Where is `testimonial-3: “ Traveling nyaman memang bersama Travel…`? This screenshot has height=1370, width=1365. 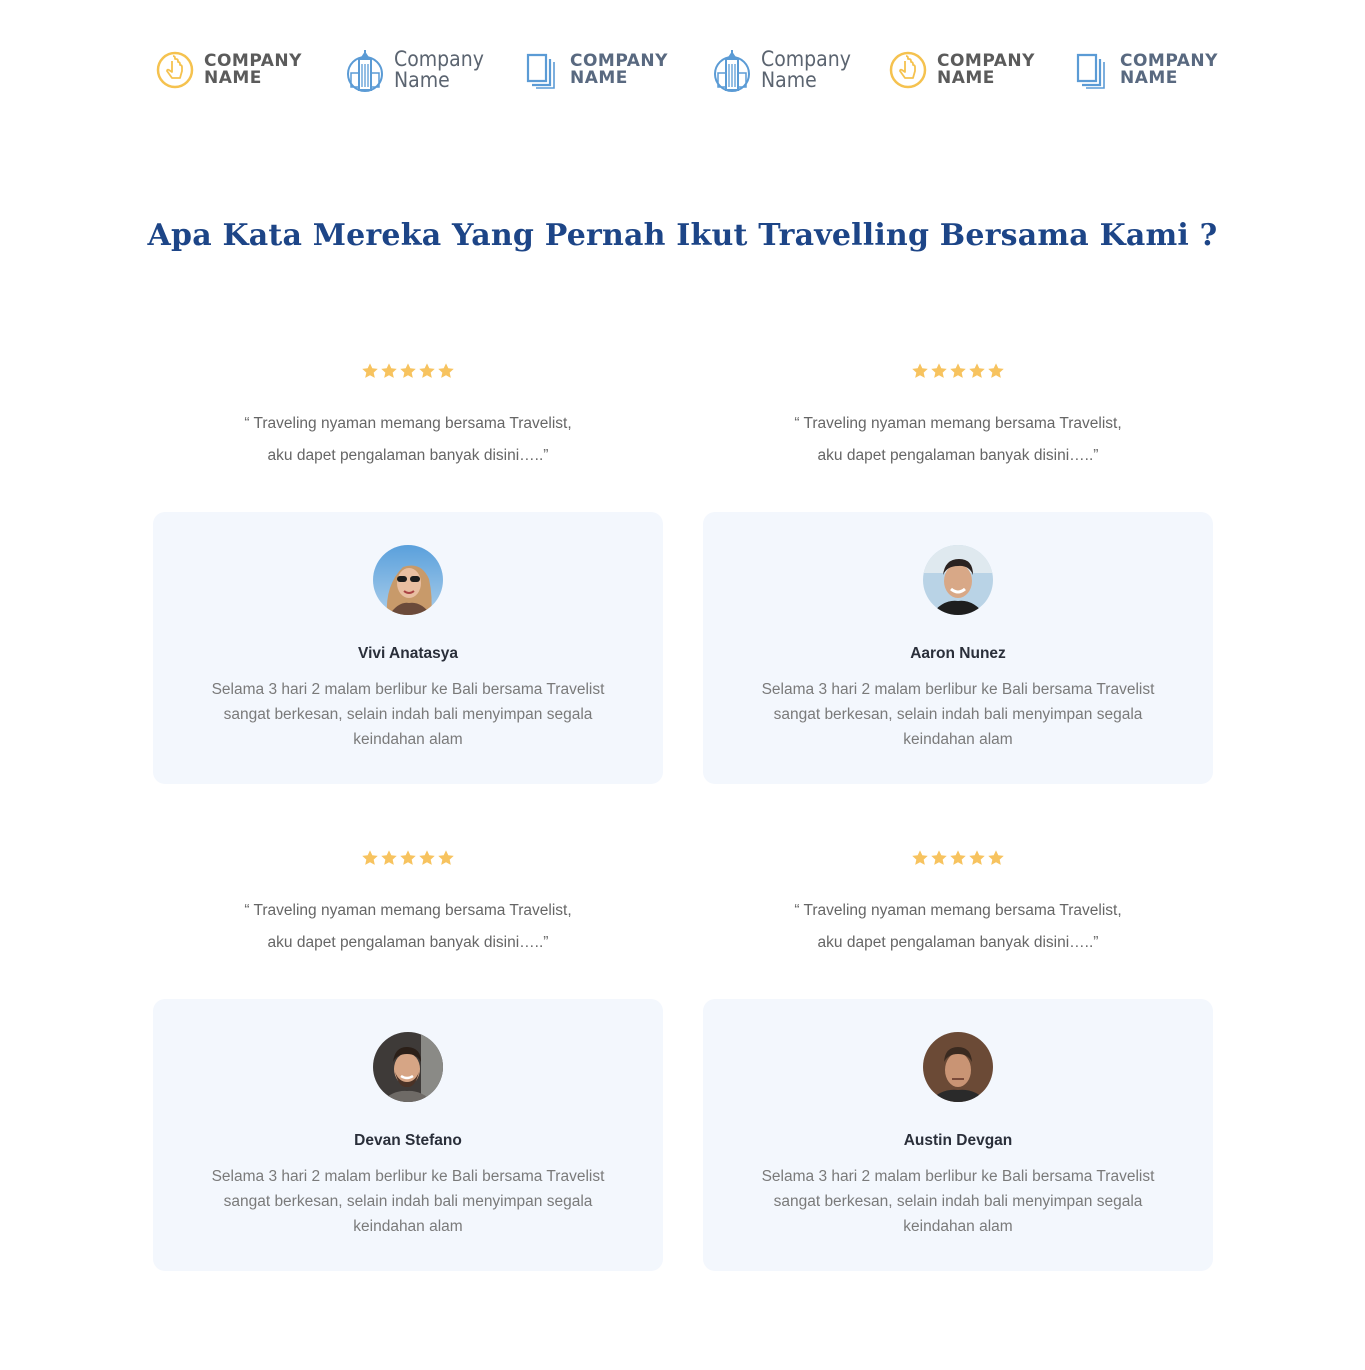 testimonial-3: “ Traveling nyaman memang bersama Travel… is located at coordinates (408, 1060).